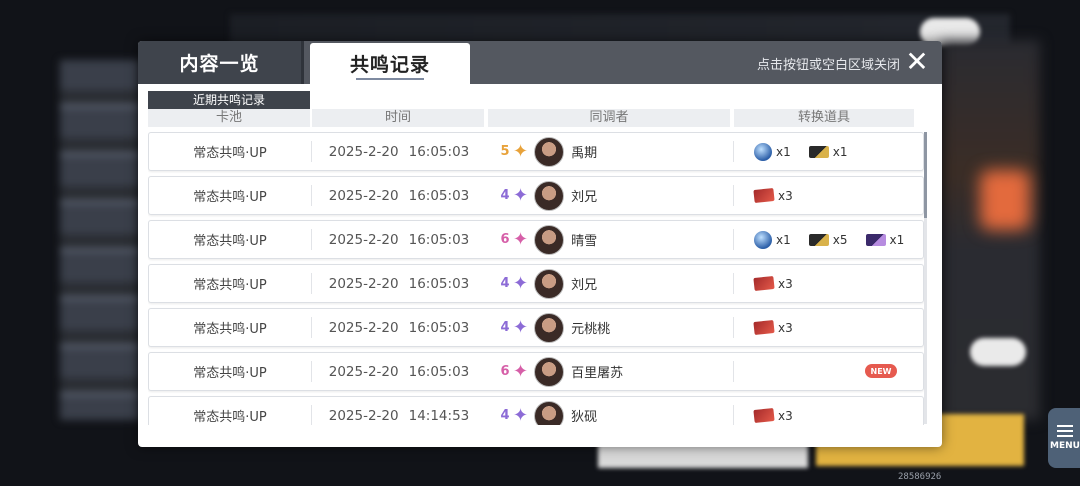 Image resolution: width=1080 pixels, height=486 pixels. Describe the element at coordinates (597, 373) in the screenshot. I see `resonator-name: 百里屠苏` at that location.